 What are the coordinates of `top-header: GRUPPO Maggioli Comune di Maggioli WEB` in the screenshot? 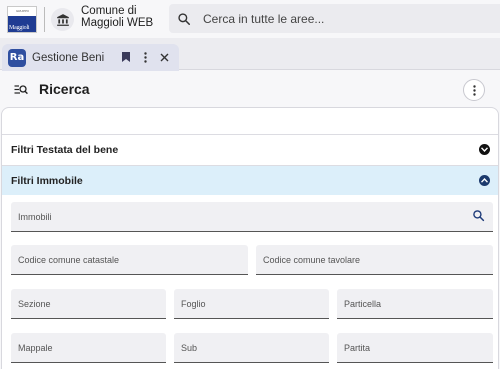 It's located at (250, 19).